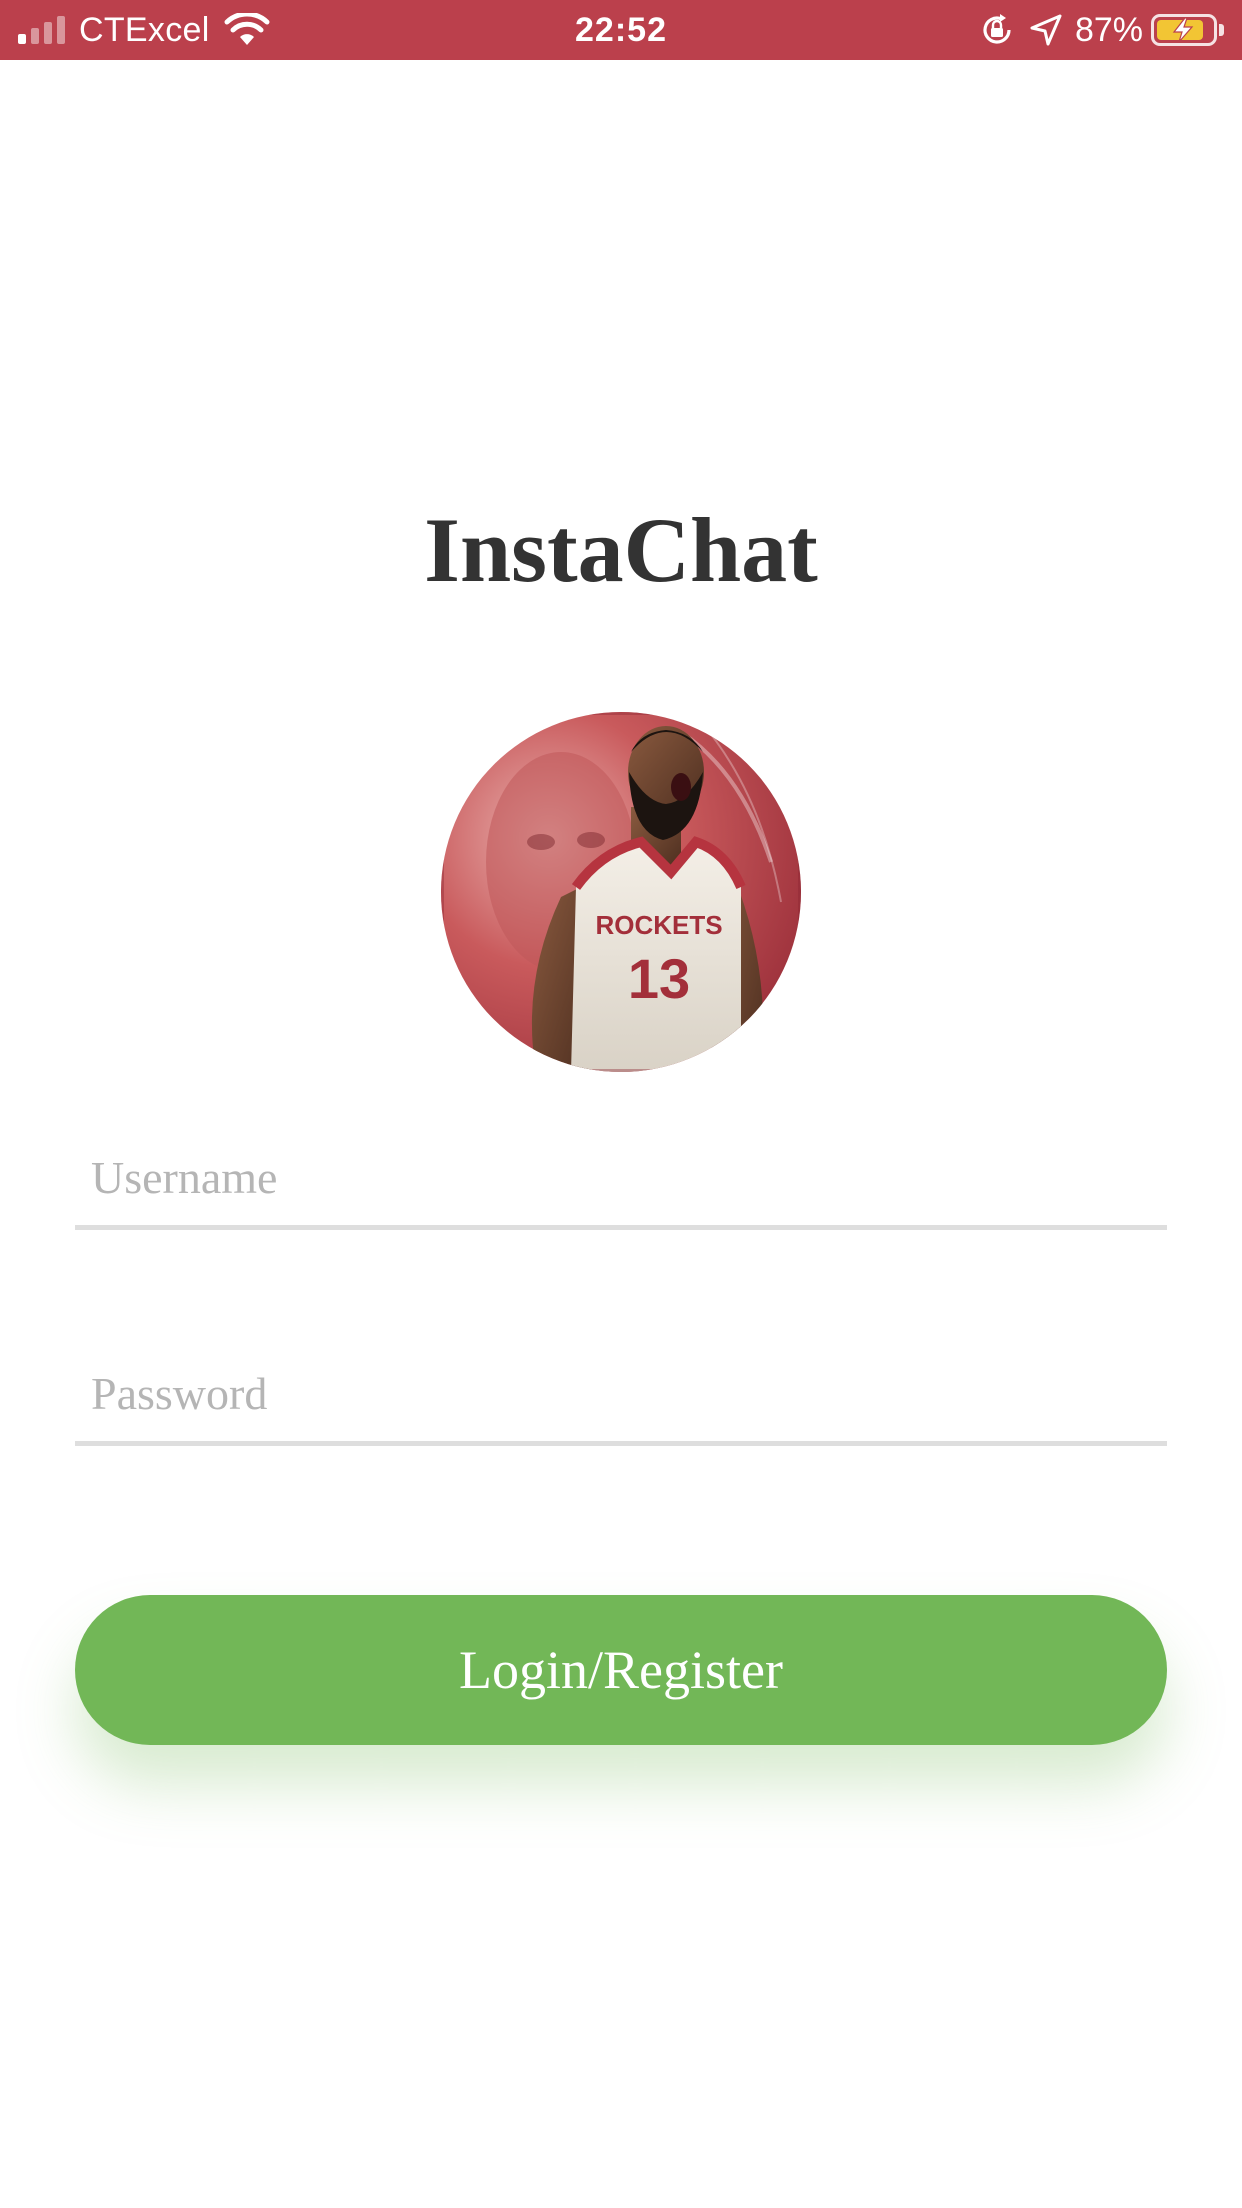 The height and width of the screenshot is (2208, 1242). Describe the element at coordinates (1184, 30) in the screenshot. I see `battery-charging-icon` at that location.